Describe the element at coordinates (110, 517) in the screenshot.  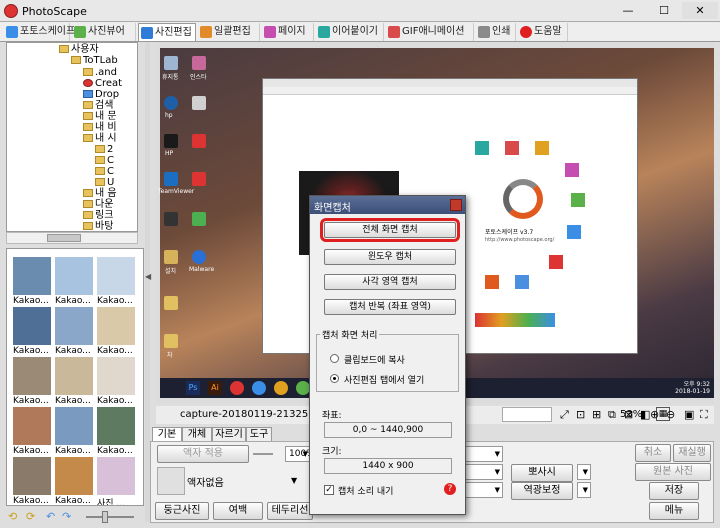
I see `thumbnail-size-slider` at that location.